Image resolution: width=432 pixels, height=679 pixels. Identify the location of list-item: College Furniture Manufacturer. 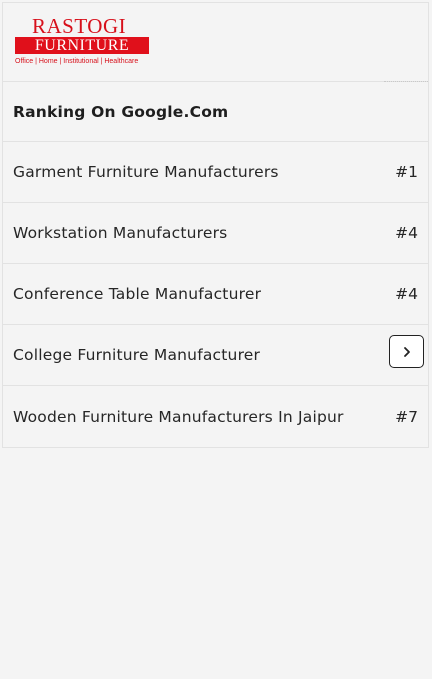
(215, 355).